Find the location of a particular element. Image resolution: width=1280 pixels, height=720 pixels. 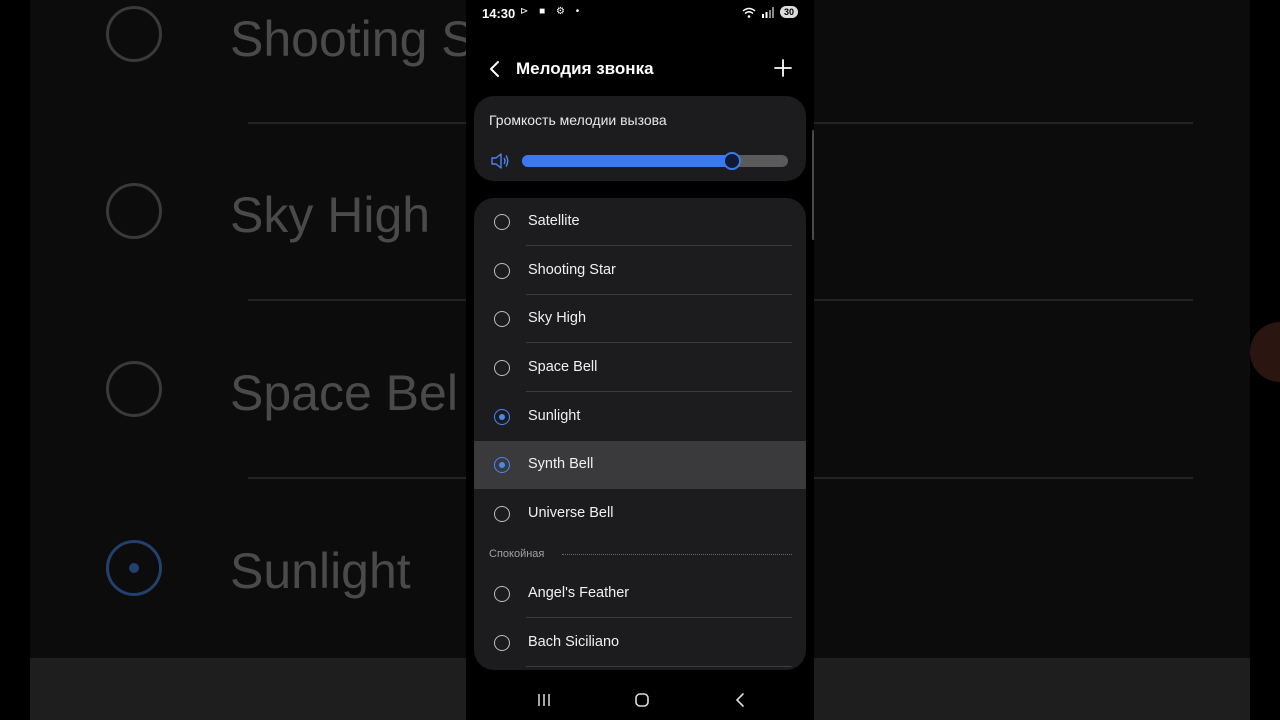

ringtone-item-angels-feather: Angel's Feather is located at coordinates (640, 594).